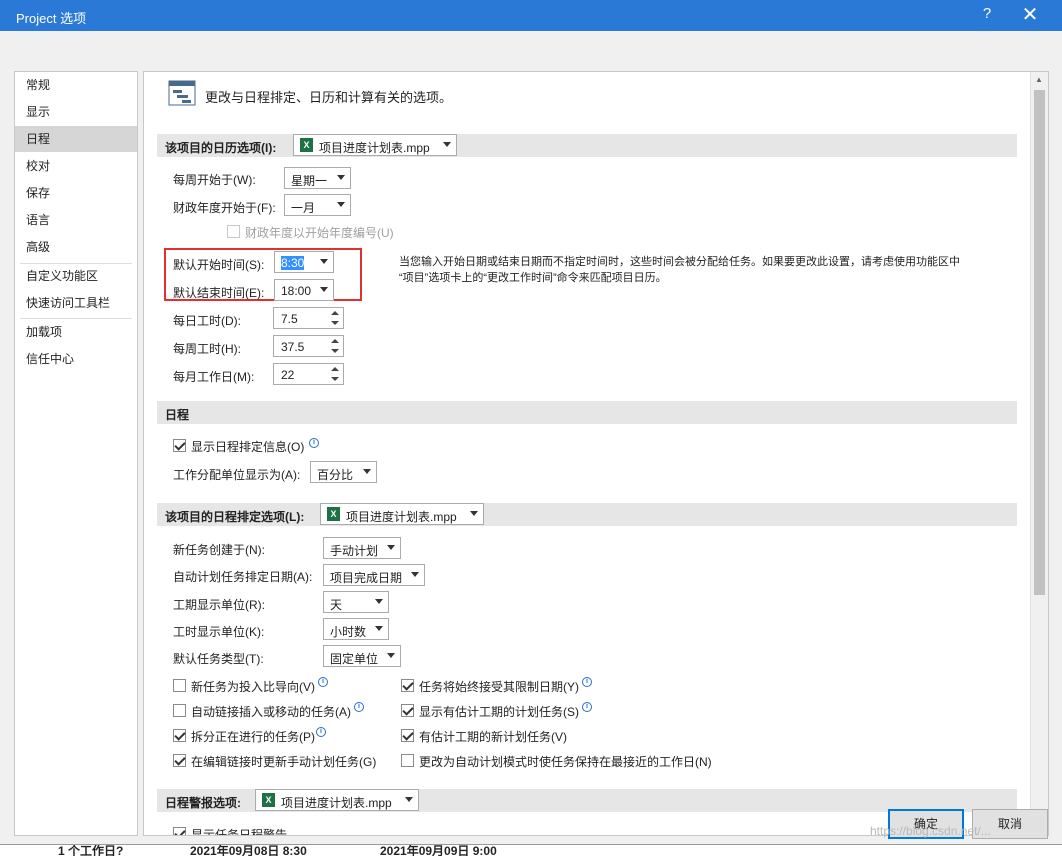 The width and height of the screenshot is (1062, 856). What do you see at coordinates (219, 605) in the screenshot?
I see `duration-unit-label: 工期显示单位(R):` at bounding box center [219, 605].